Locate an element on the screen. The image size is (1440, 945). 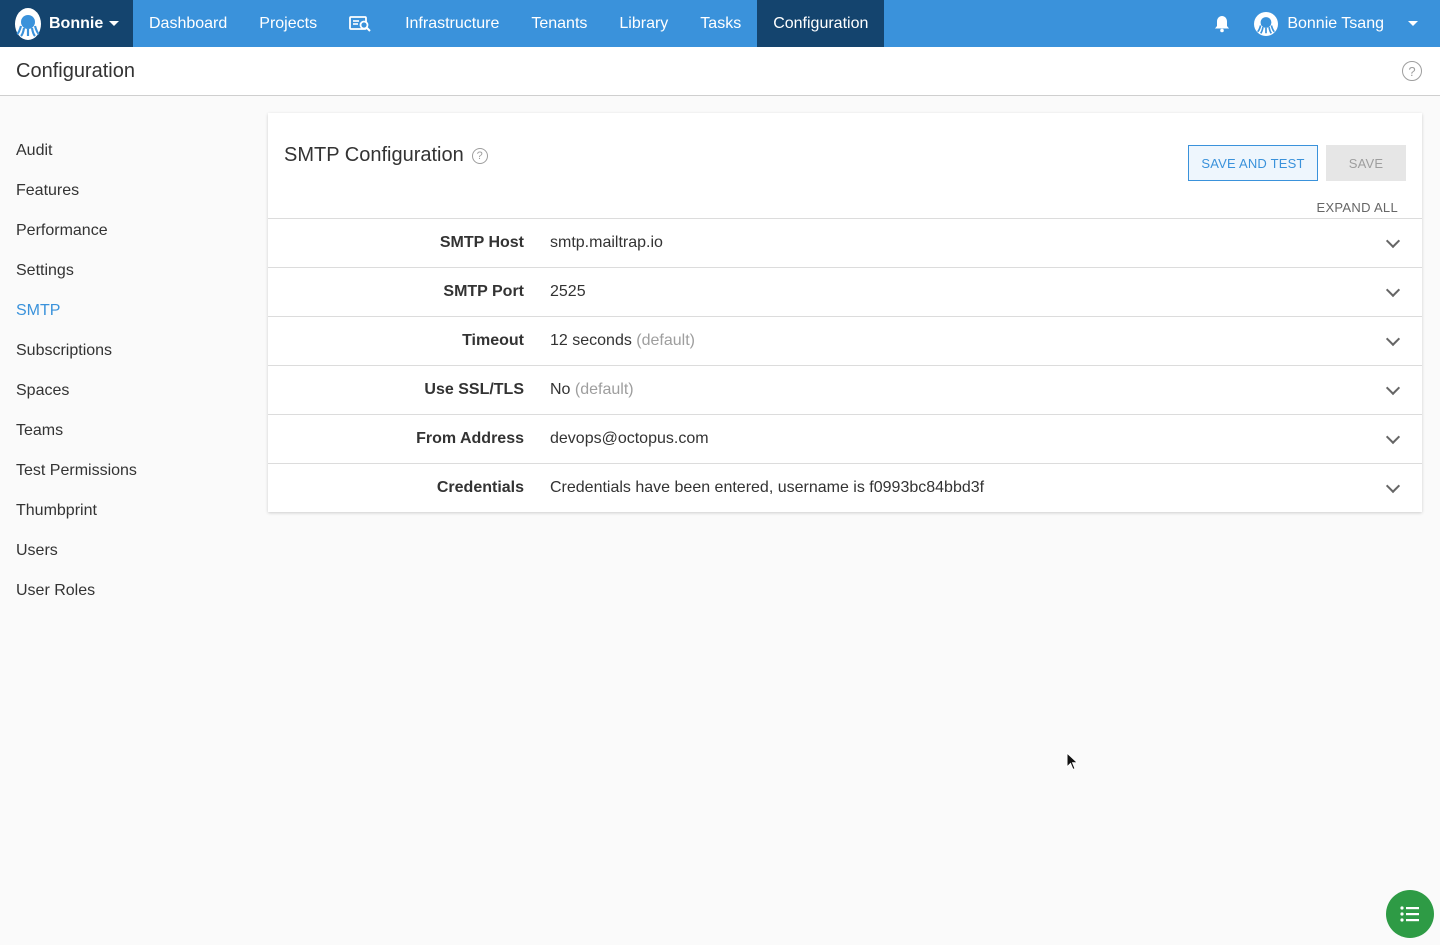
setting-value: 2525 is located at coordinates (568, 291).